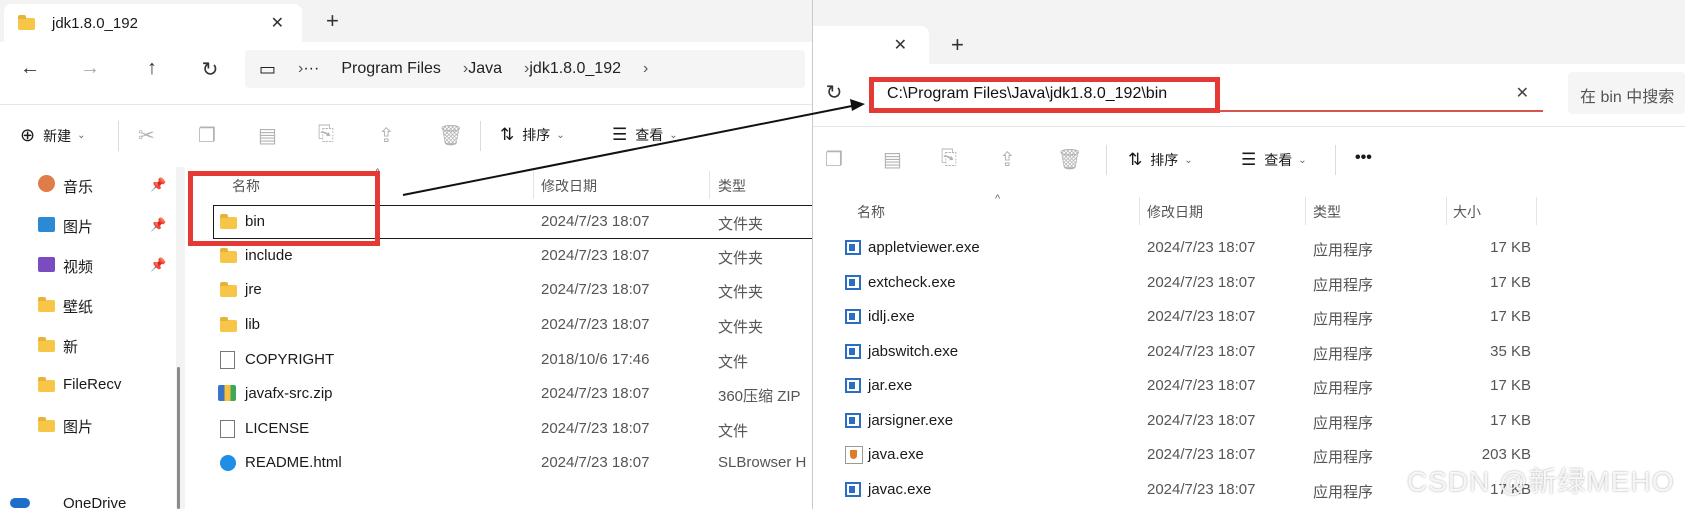 This screenshot has height=509, width=1685. What do you see at coordinates (1541, 481) in the screenshot?
I see `watermark: CSDN @新绿MEHO` at bounding box center [1541, 481].